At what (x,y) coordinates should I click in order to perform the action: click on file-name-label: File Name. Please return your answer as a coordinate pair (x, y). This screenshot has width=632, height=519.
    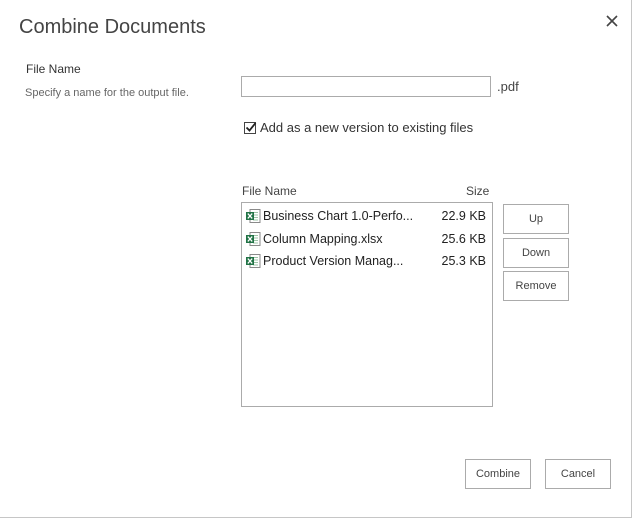
    Looking at the image, I should click on (53, 69).